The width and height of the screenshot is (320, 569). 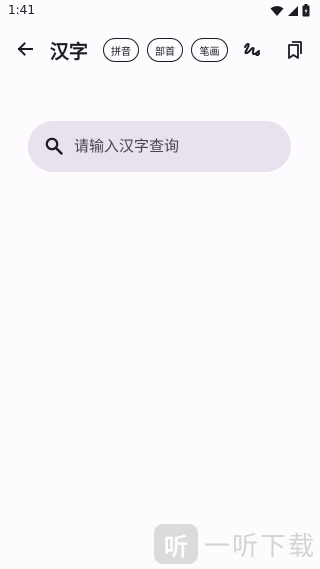 I want to click on arrow-back-icon, so click(x=25, y=49).